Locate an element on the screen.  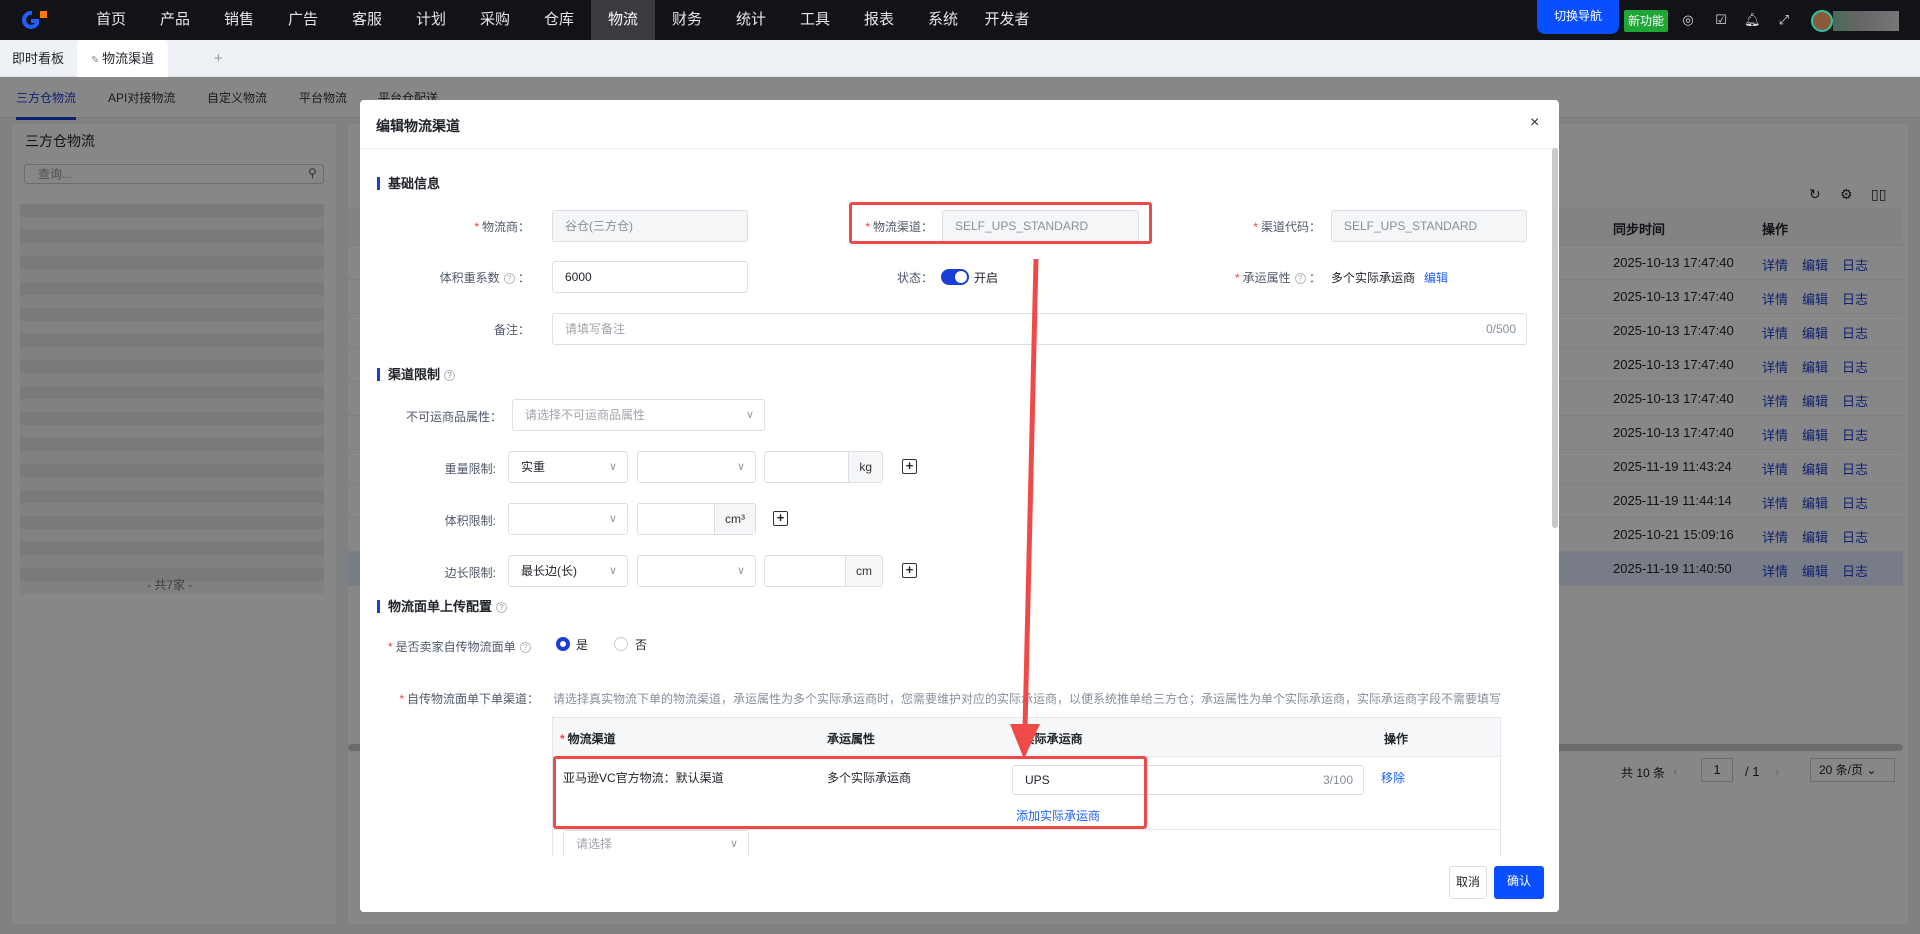
fullscreen-icon: ⤢ is located at coordinates (1784, 20).